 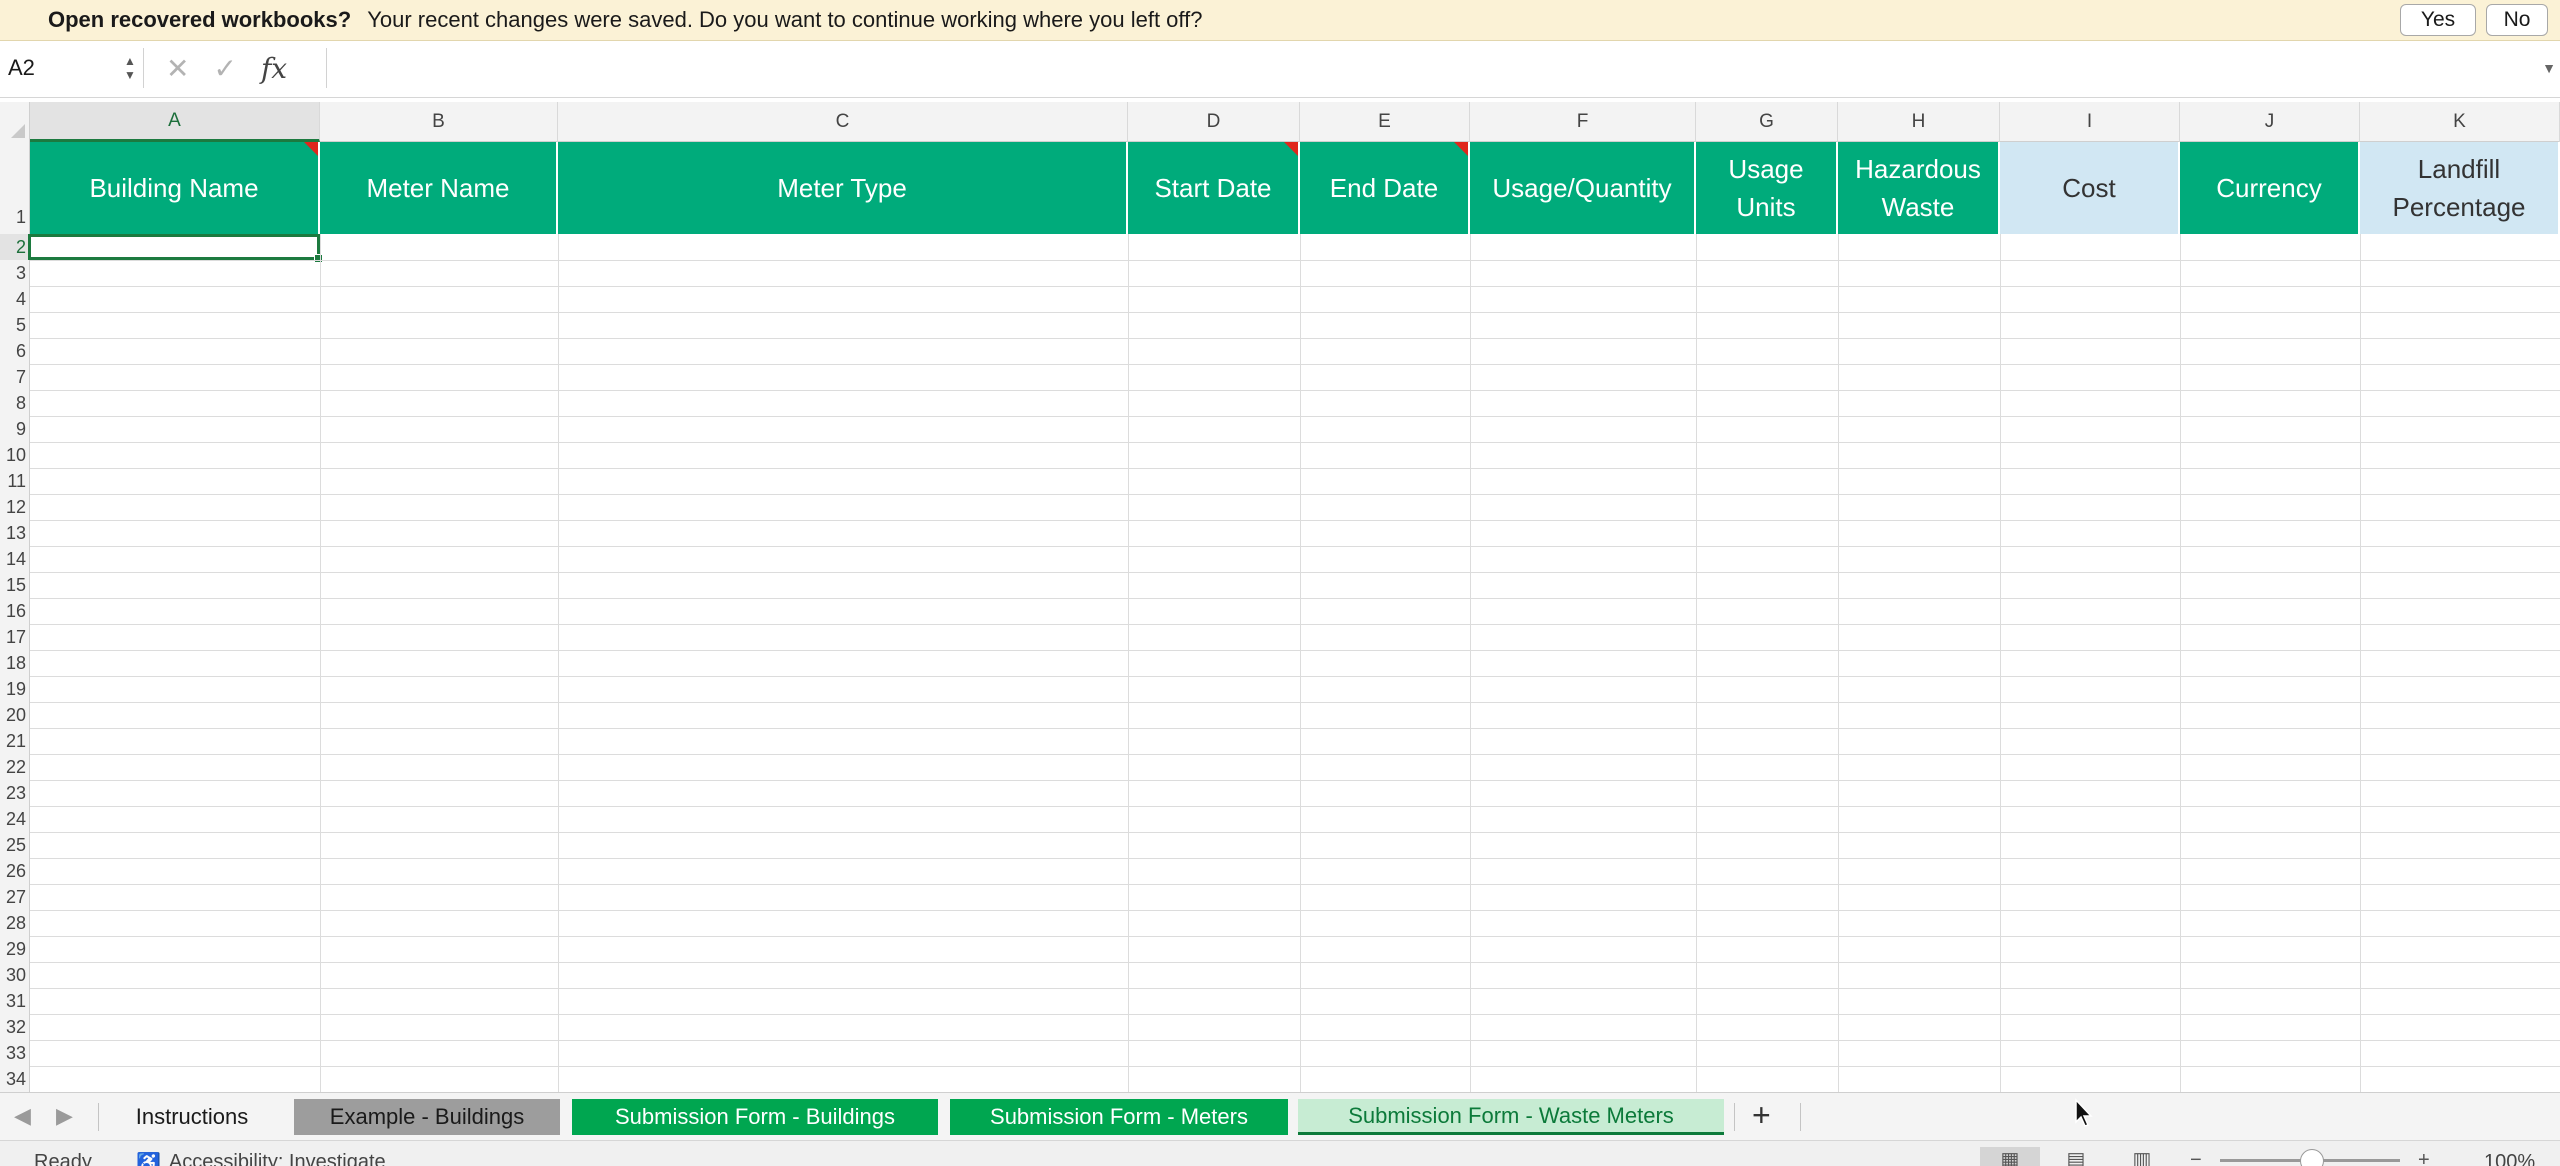 I want to click on header-cell-label: Currency, so click(x=2269, y=188).